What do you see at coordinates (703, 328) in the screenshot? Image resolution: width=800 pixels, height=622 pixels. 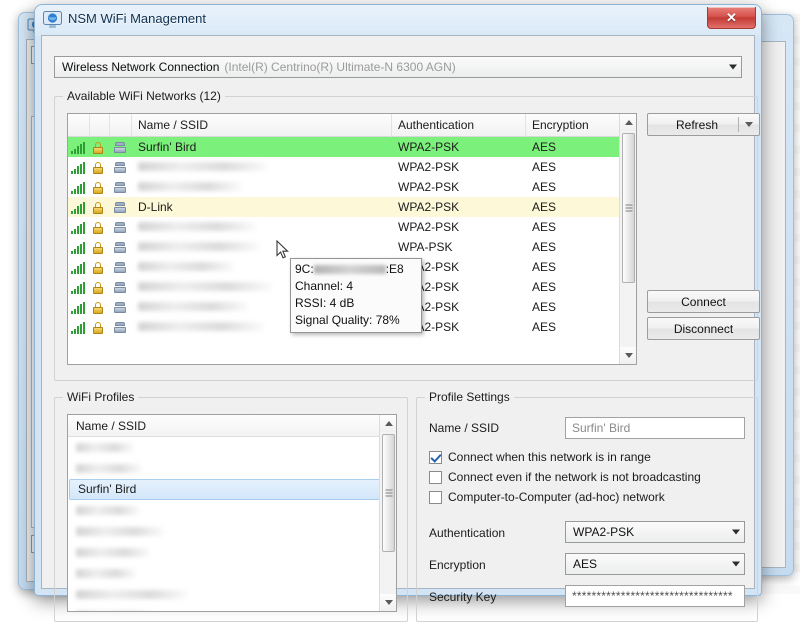 I see `disconnect-button: Disconnect` at bounding box center [703, 328].